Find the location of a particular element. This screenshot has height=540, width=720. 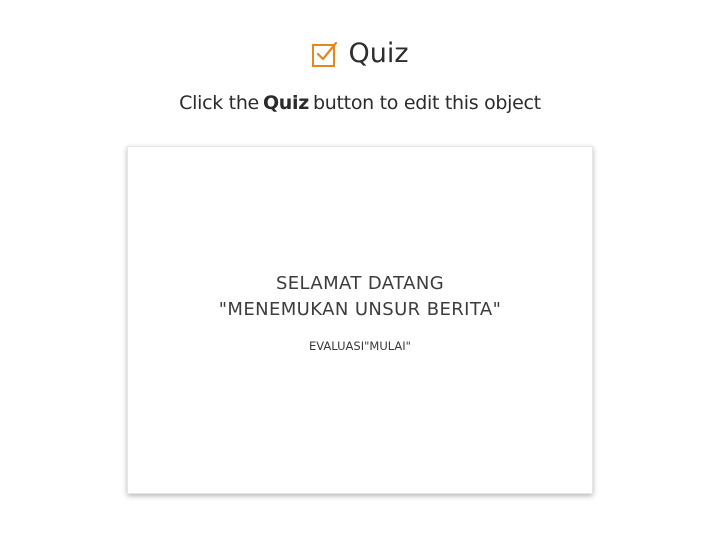

preview-title-line1: SELAMAT DATANG is located at coordinates (360, 283).